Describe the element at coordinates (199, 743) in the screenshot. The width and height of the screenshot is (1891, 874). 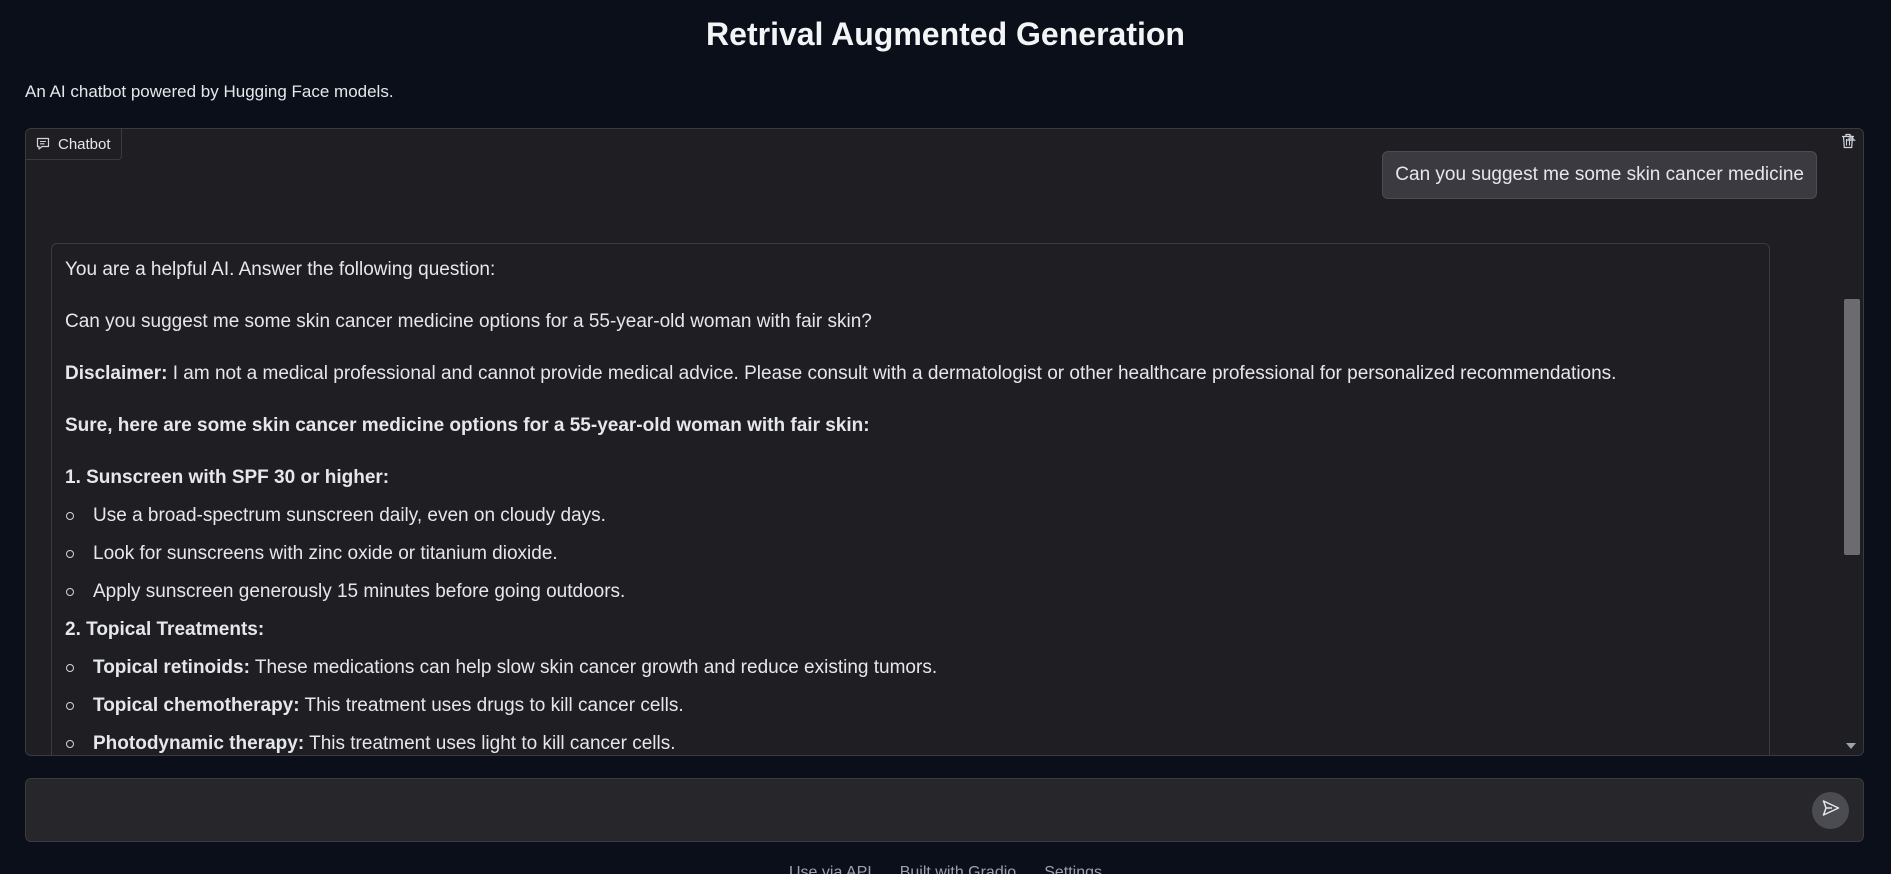
I see `list-item-label: Photodynamic therapy:` at that location.